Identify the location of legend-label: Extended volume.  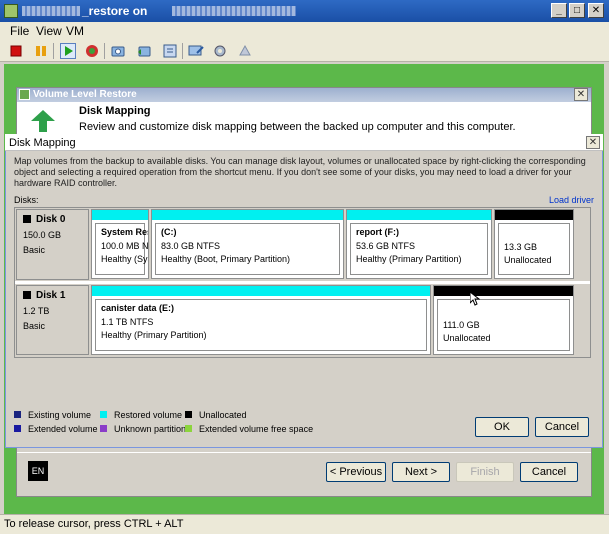
(63, 429).